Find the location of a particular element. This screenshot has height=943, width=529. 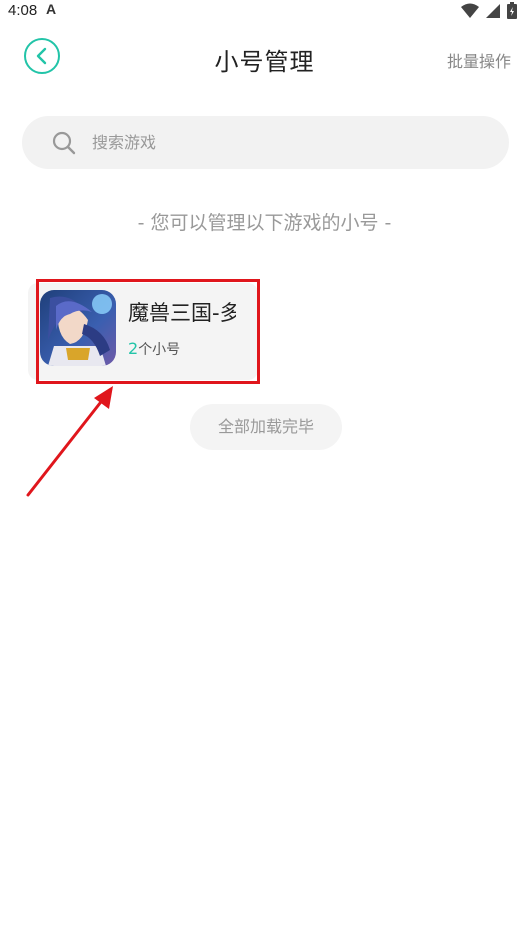

search-input is located at coordinates (282, 142).